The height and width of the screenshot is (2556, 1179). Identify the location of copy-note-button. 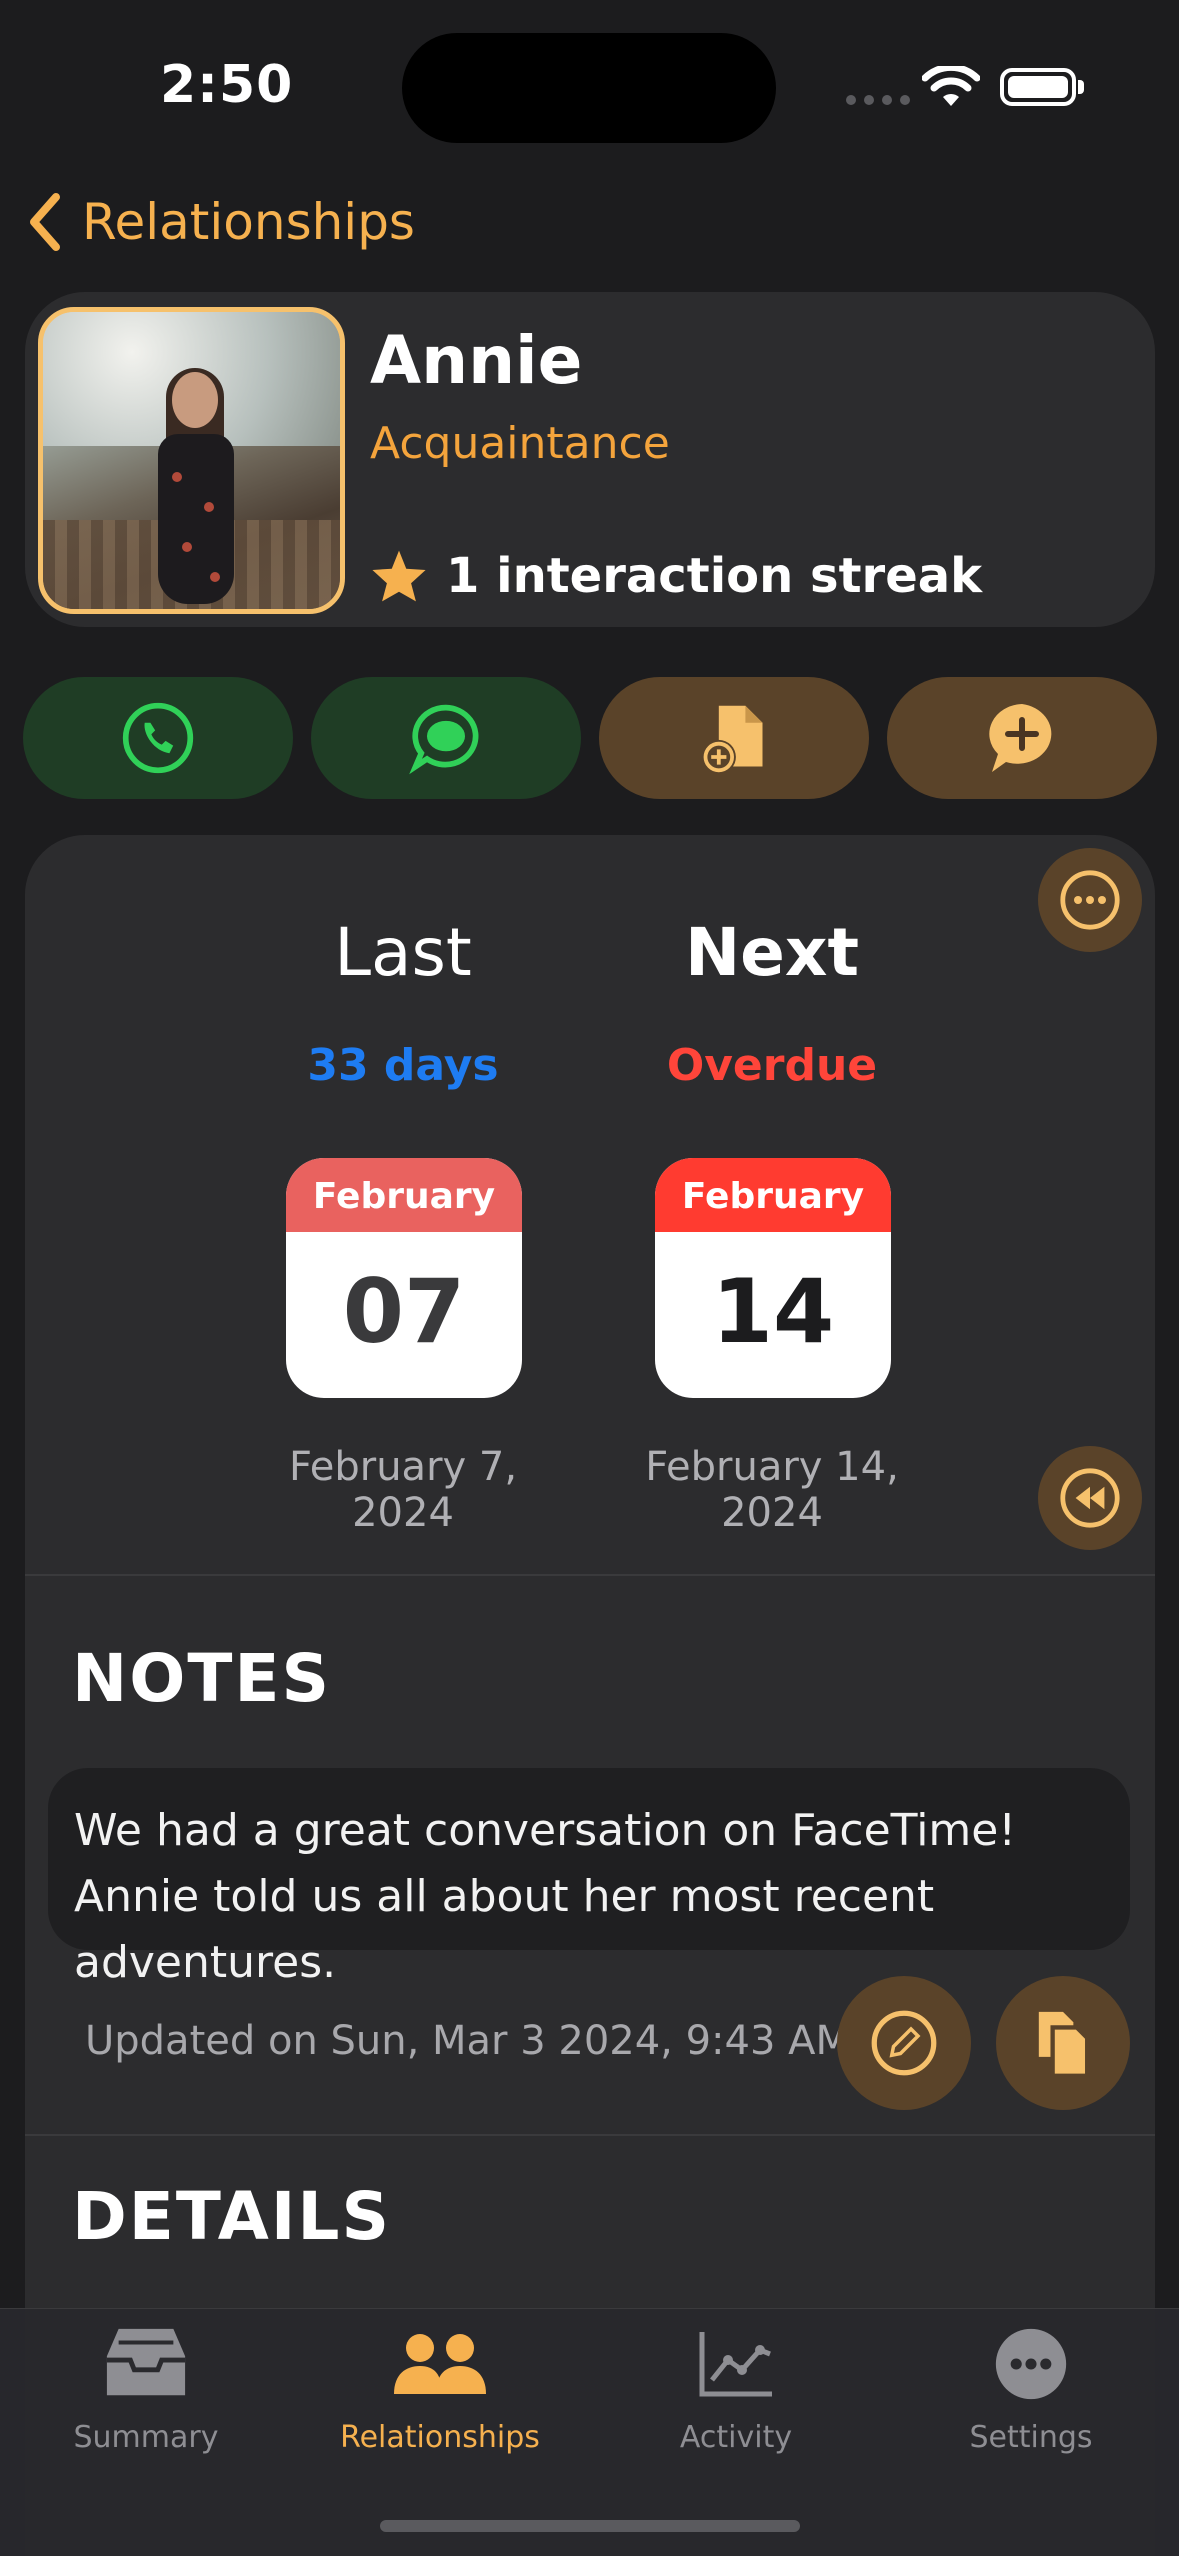
(1063, 2043).